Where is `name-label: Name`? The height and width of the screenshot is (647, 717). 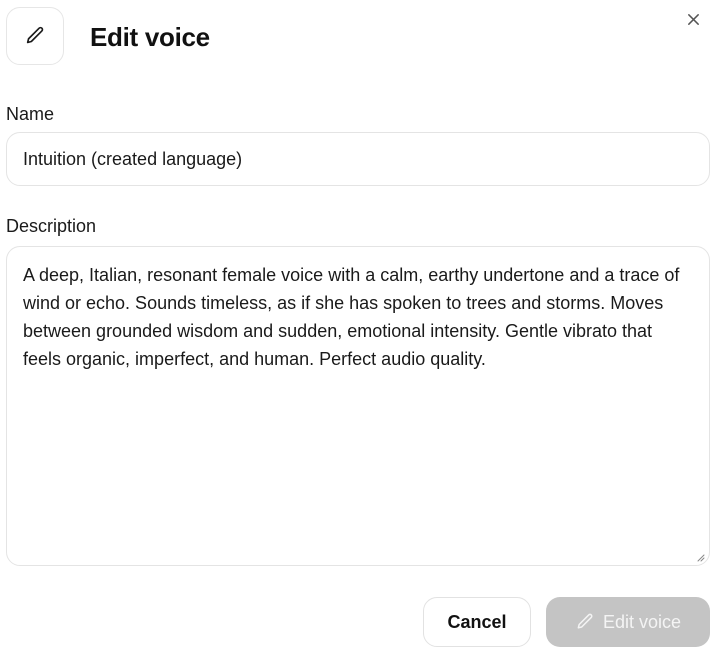
name-label: Name is located at coordinates (30, 114).